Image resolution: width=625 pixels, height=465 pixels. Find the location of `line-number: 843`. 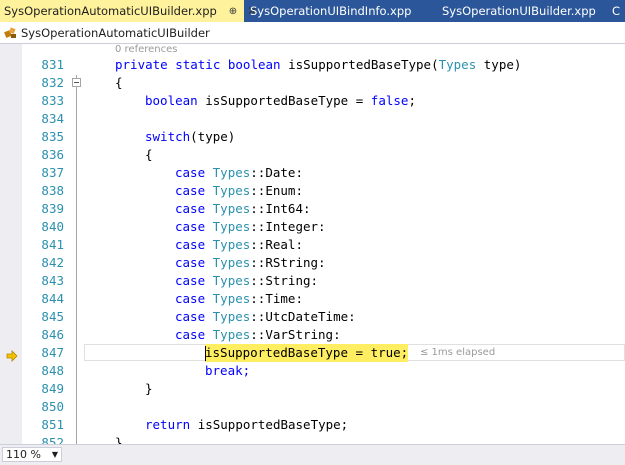

line-number: 843 is located at coordinates (52, 280).